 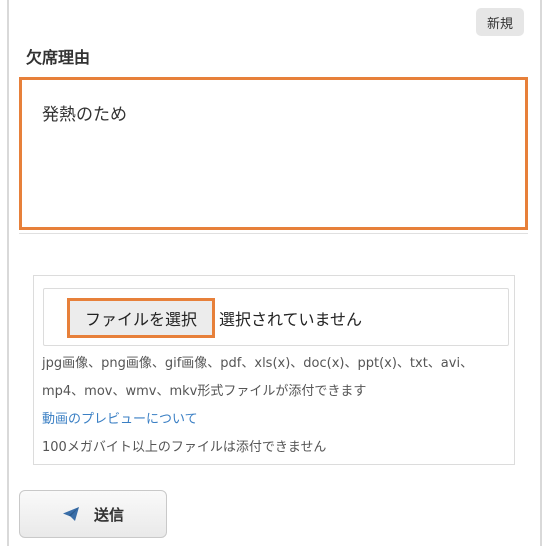 I want to click on divider, so click(x=273, y=233).